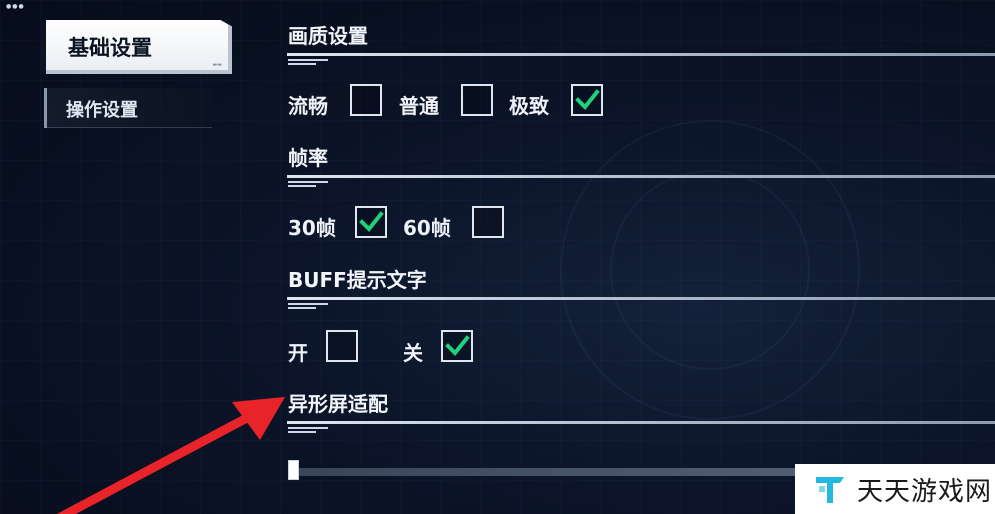 The height and width of the screenshot is (514, 995). What do you see at coordinates (217, 65) in the screenshot?
I see `tab-corner-mark-icon: ▬▬` at bounding box center [217, 65].